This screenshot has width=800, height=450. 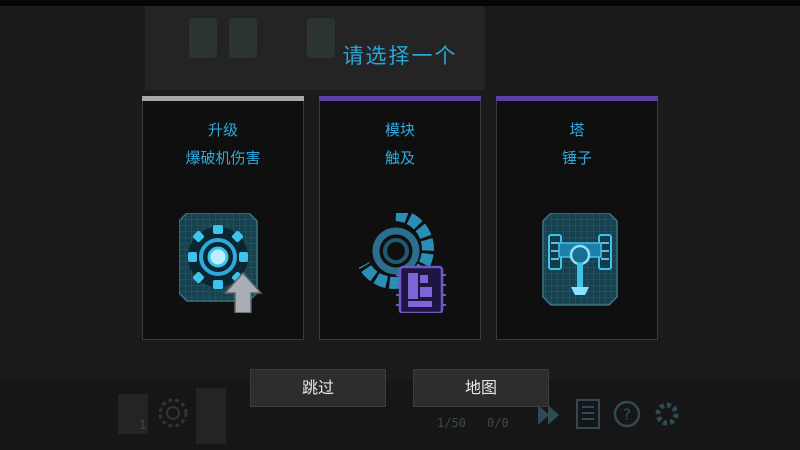 I want to click on card-name: 爆破机伤害, so click(x=223, y=158).